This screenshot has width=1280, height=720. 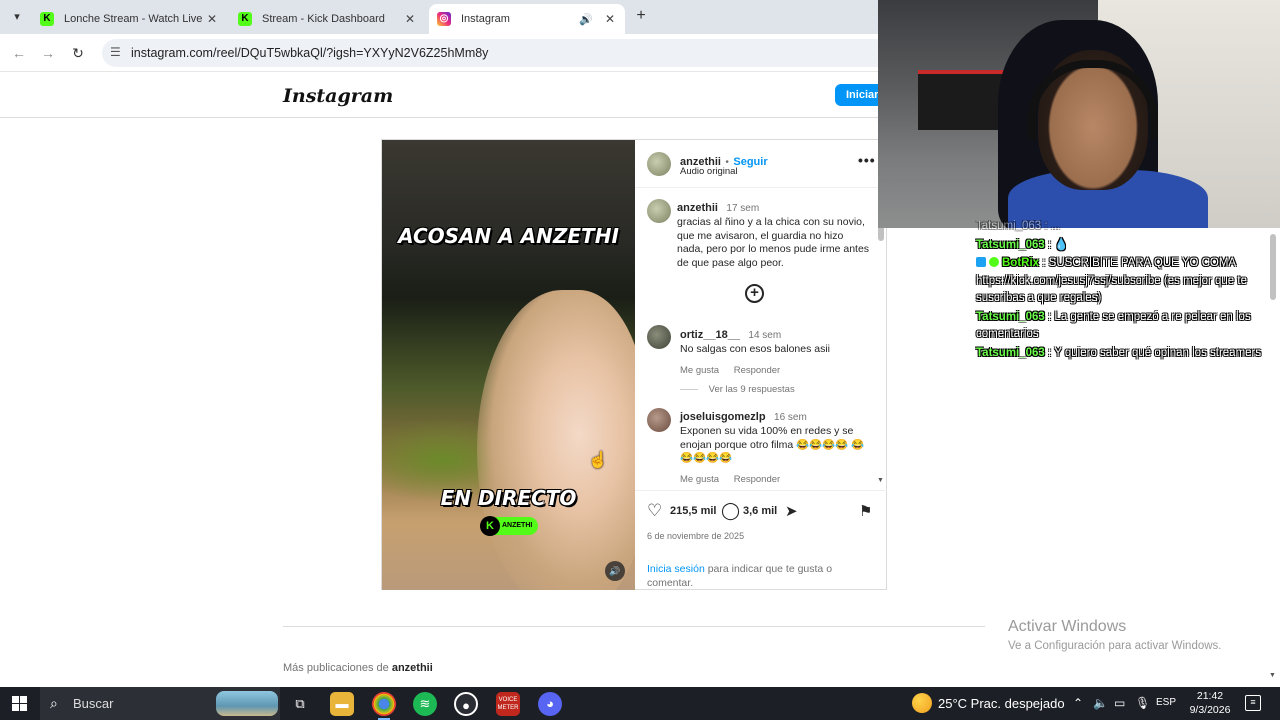 I want to click on voicemeeter-icon: VOICE METER, so click(x=508, y=704).